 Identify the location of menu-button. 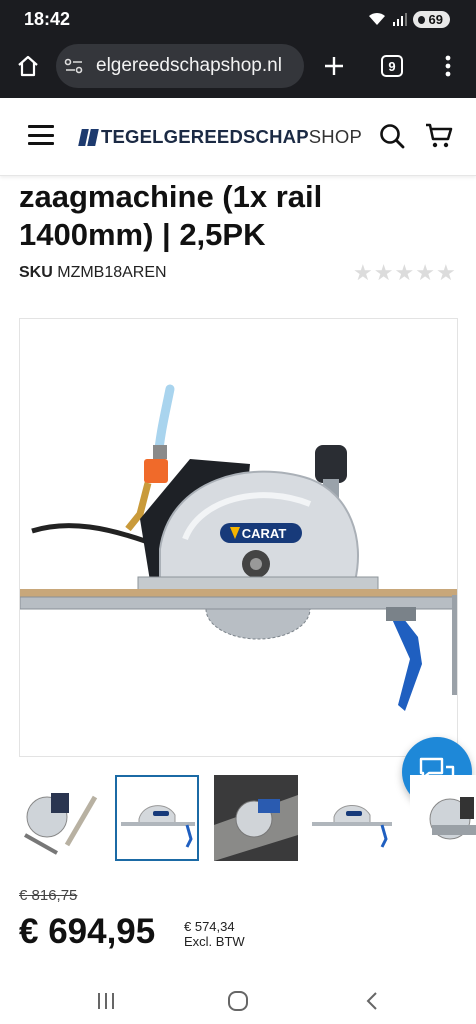
(41, 135).